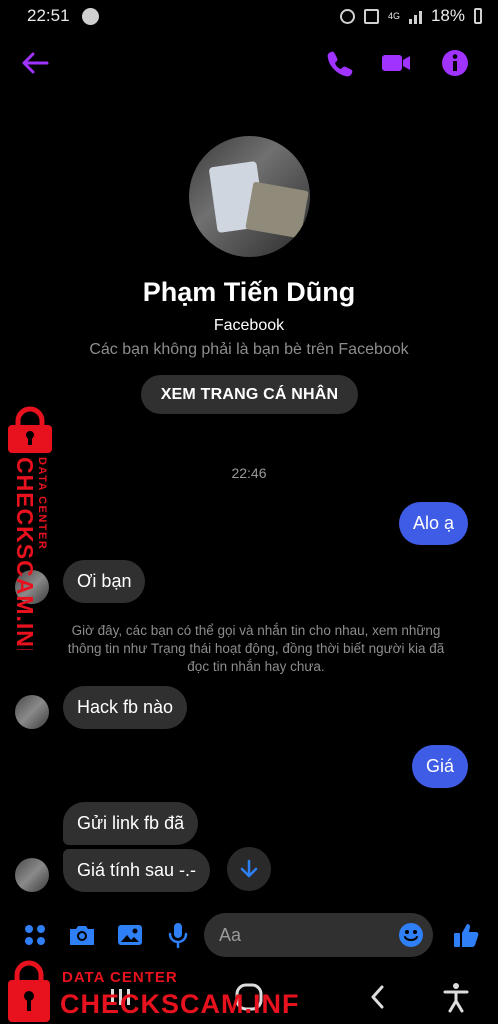 The width and height of the screenshot is (498, 1024). I want to click on scroll-to-bottom-button, so click(249, 869).